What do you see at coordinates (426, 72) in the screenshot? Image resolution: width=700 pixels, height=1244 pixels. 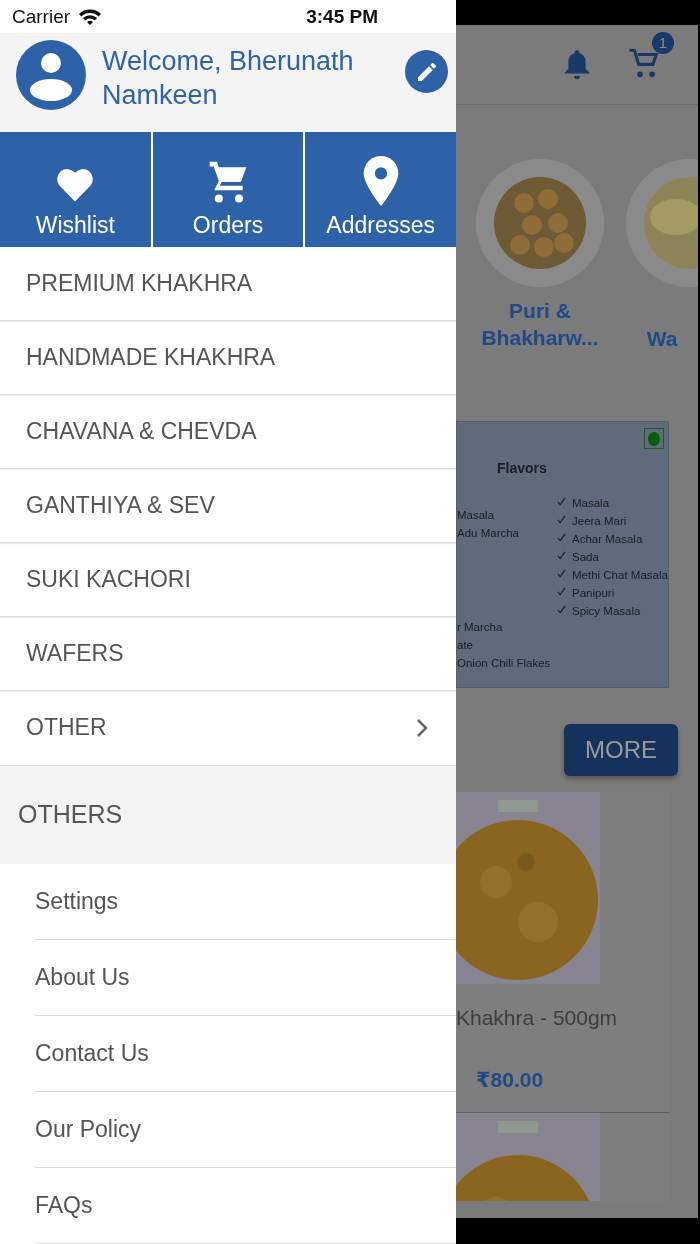 I see `edit-profile-button` at bounding box center [426, 72].